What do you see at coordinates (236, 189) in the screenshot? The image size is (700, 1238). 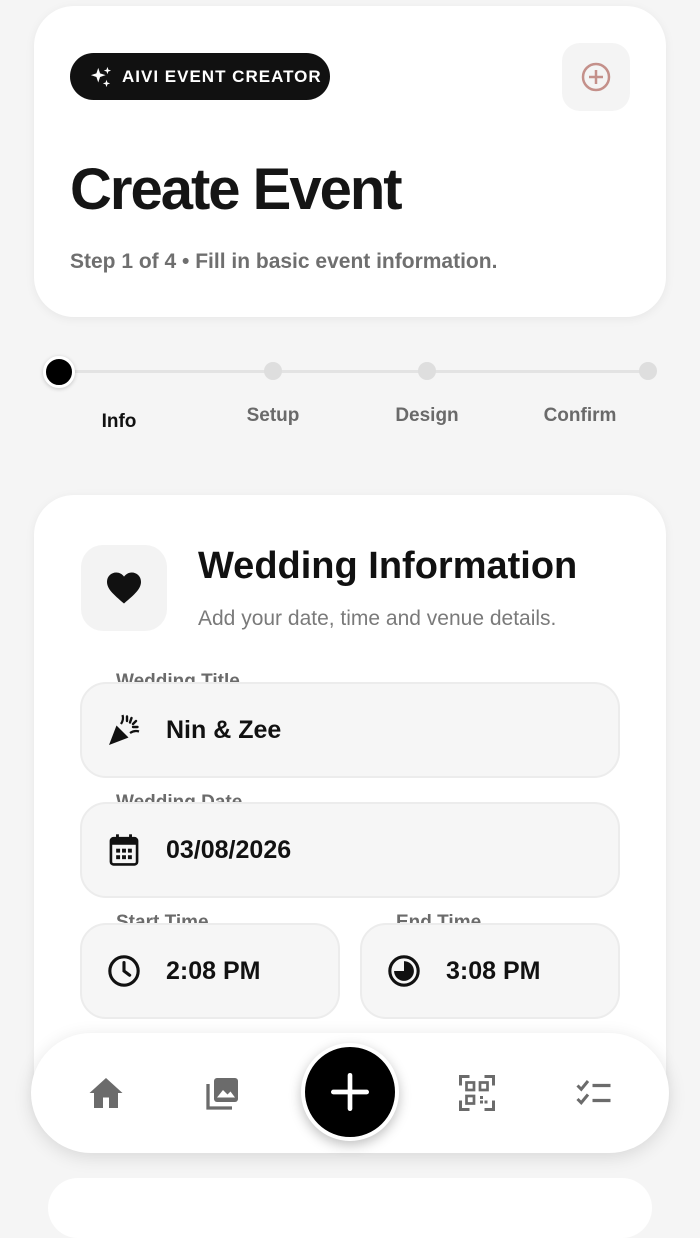 I see `page-title: Create Event` at bounding box center [236, 189].